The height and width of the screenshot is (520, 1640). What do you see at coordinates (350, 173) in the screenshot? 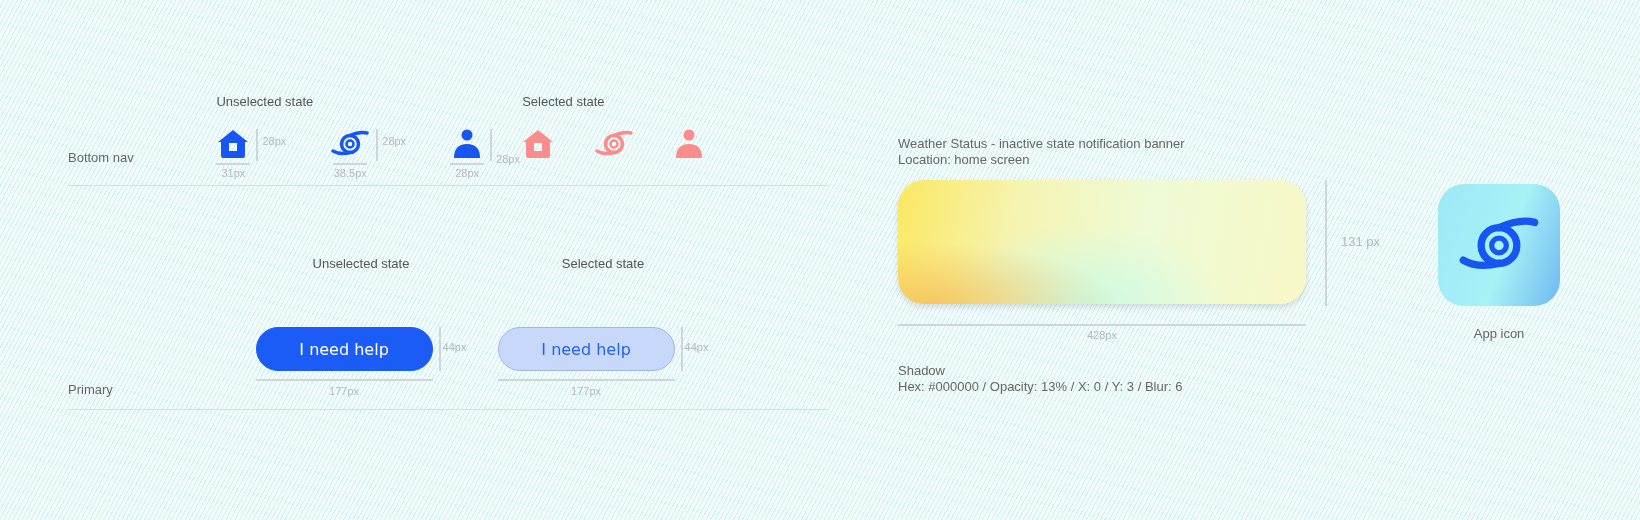
I see `dimension-label: 38.5px` at bounding box center [350, 173].